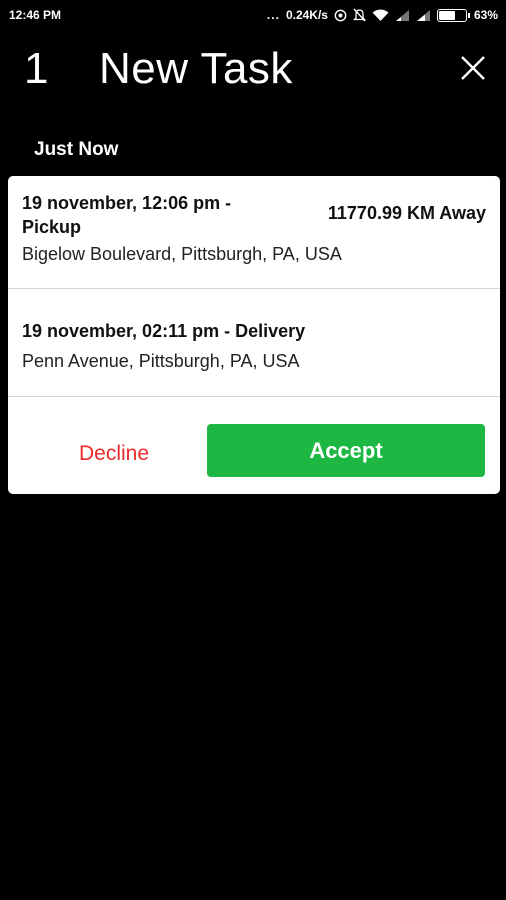 This screenshot has width=506, height=900. Describe the element at coordinates (127, 215) in the screenshot. I see `pickup-title: 19 november, 12:06 pm - Pickup` at that location.